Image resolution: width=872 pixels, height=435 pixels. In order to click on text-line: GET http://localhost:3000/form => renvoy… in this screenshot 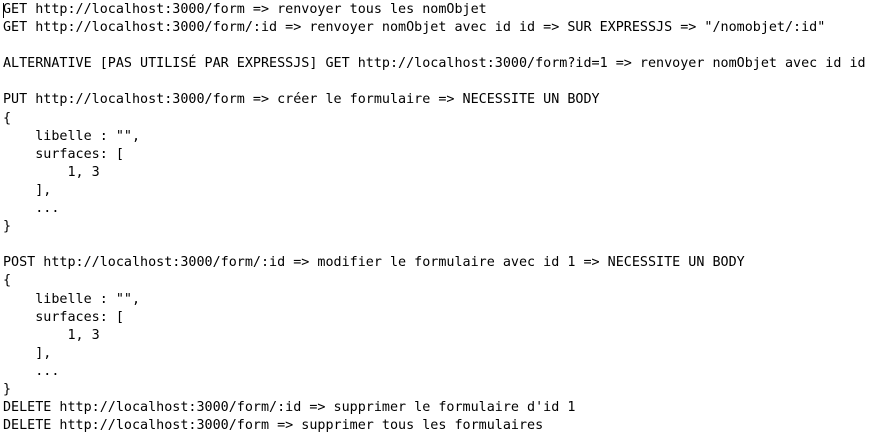, I will do `click(245, 9)`.